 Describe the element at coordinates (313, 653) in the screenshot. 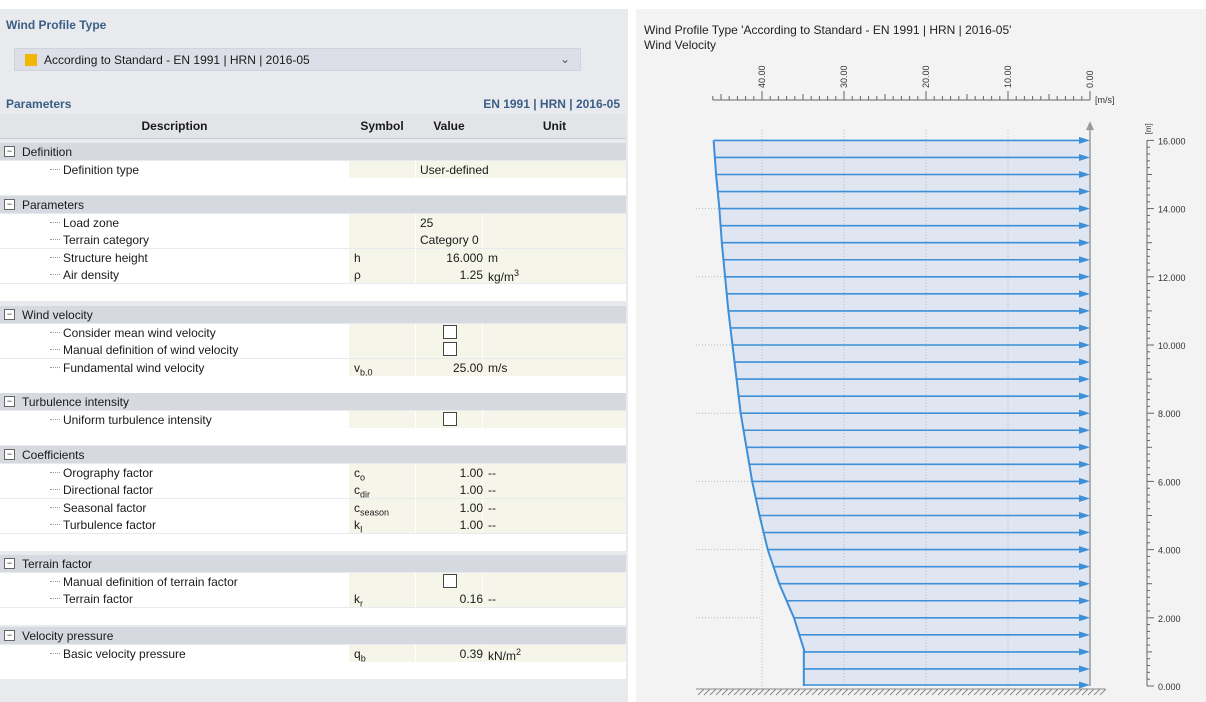

I see `param-row-basic: Basic velocity pressure qb 0.39 kN/m2` at that location.